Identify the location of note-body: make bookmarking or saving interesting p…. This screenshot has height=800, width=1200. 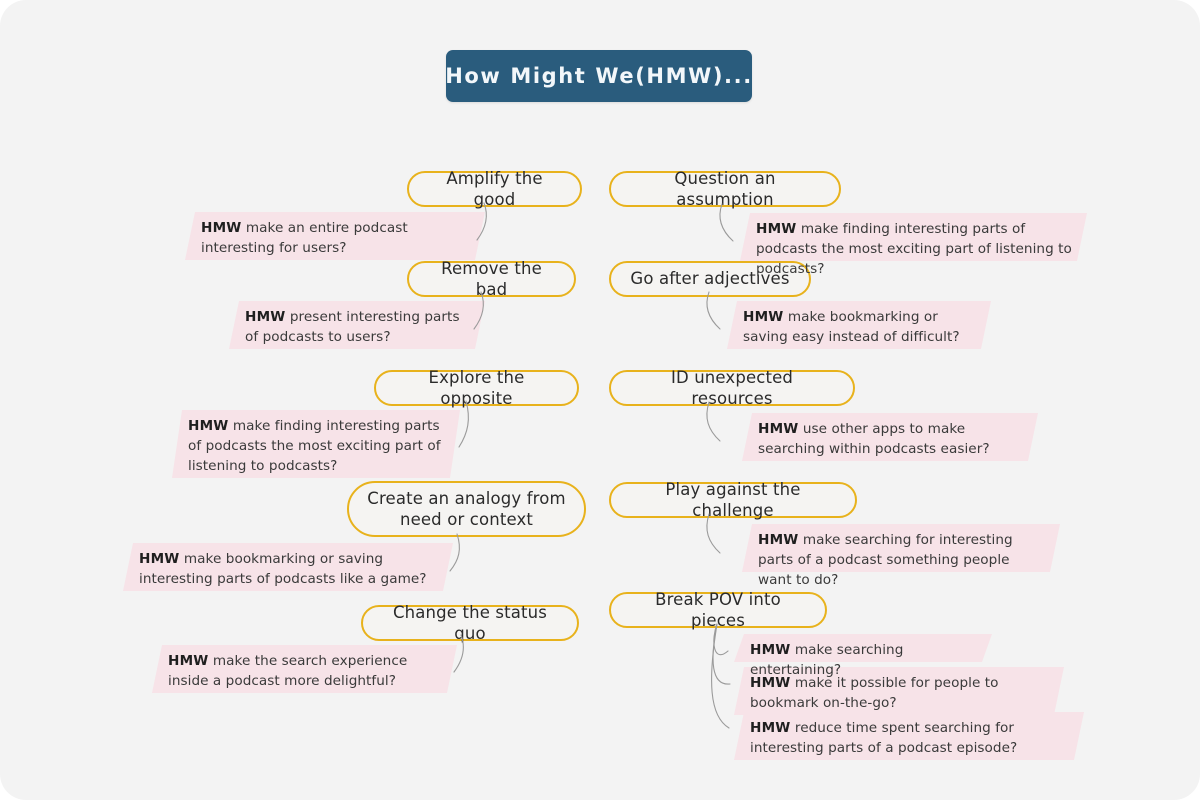
(283, 569).